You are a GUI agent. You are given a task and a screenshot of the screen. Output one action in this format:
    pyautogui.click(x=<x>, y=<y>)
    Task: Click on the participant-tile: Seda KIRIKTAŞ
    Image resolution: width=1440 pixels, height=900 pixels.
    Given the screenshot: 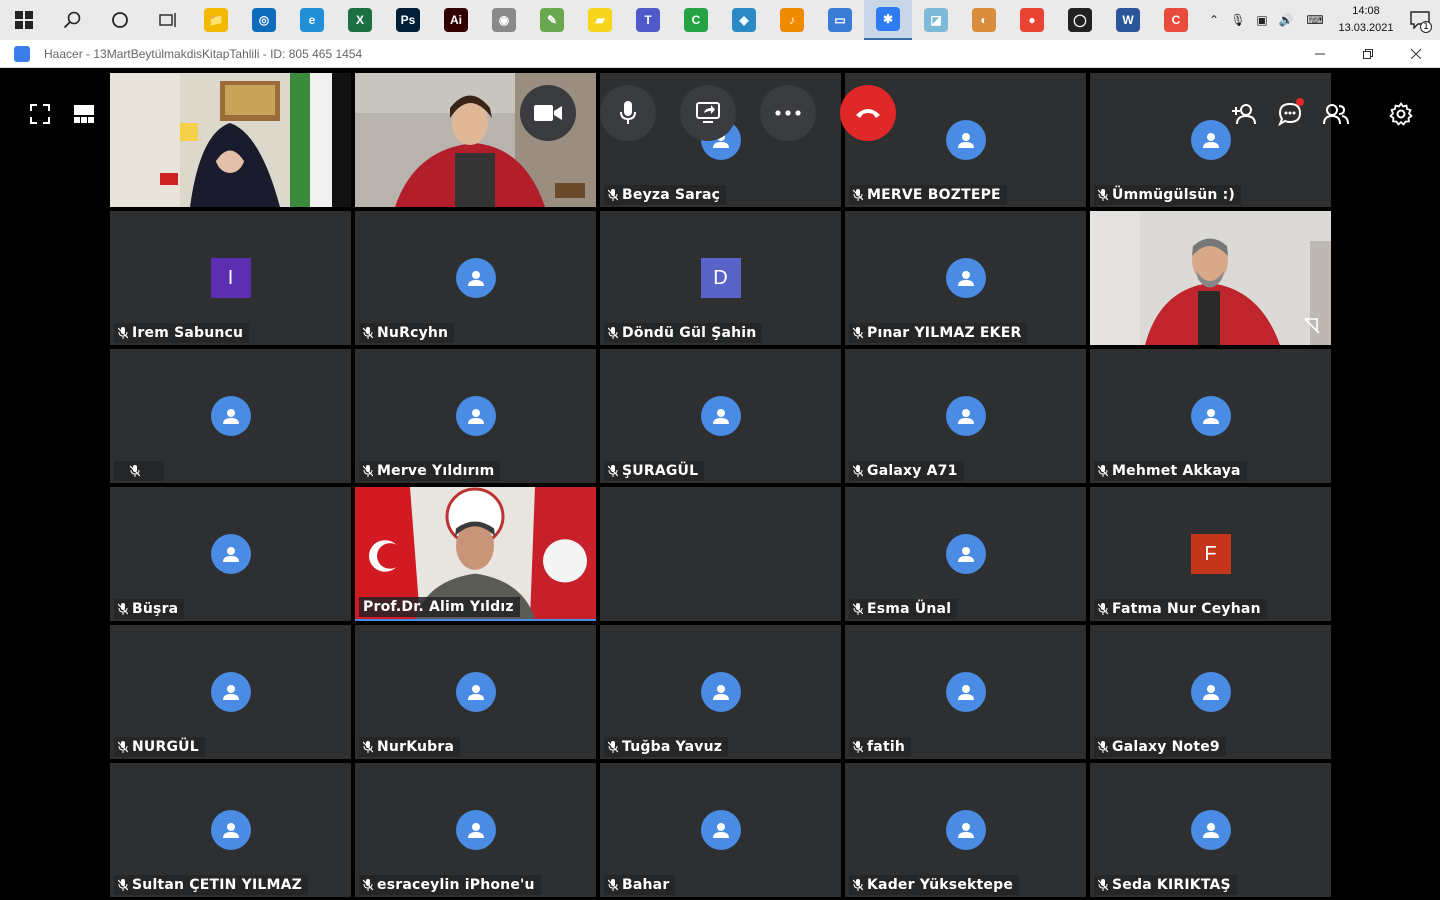 What is the action you would take?
    pyautogui.click(x=1210, y=830)
    